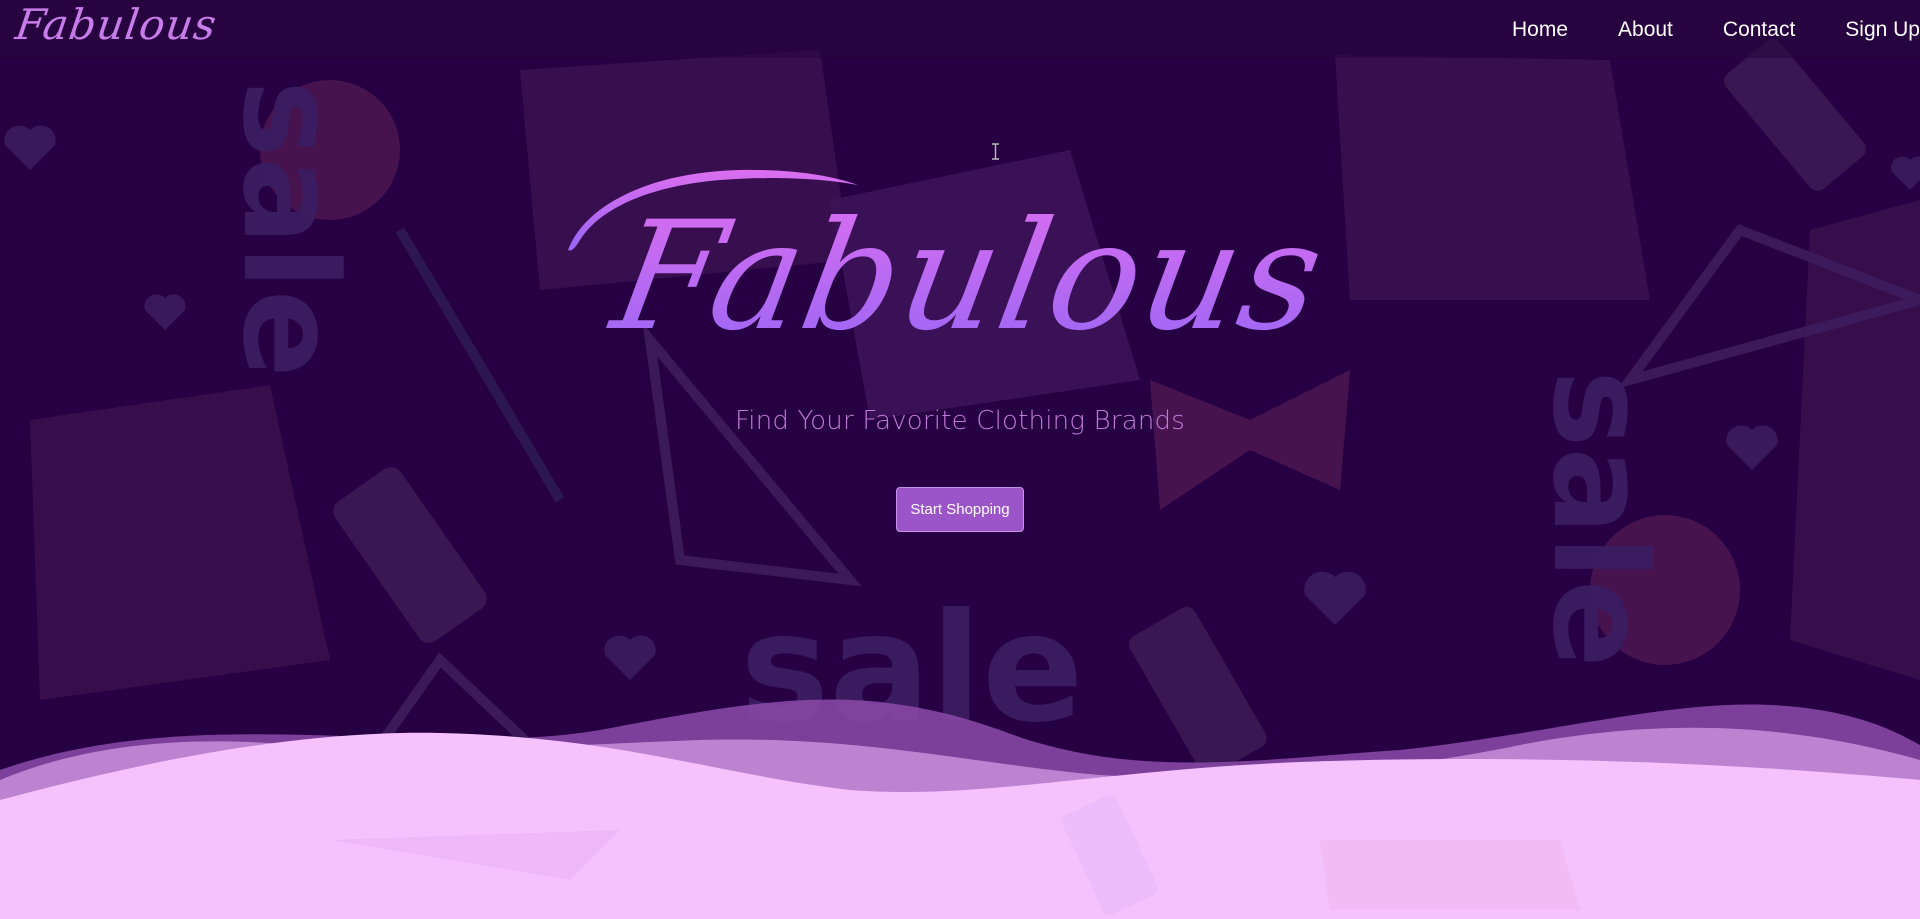 The width and height of the screenshot is (1920, 919). I want to click on start-shopping-button: Start Shopping, so click(960, 509).